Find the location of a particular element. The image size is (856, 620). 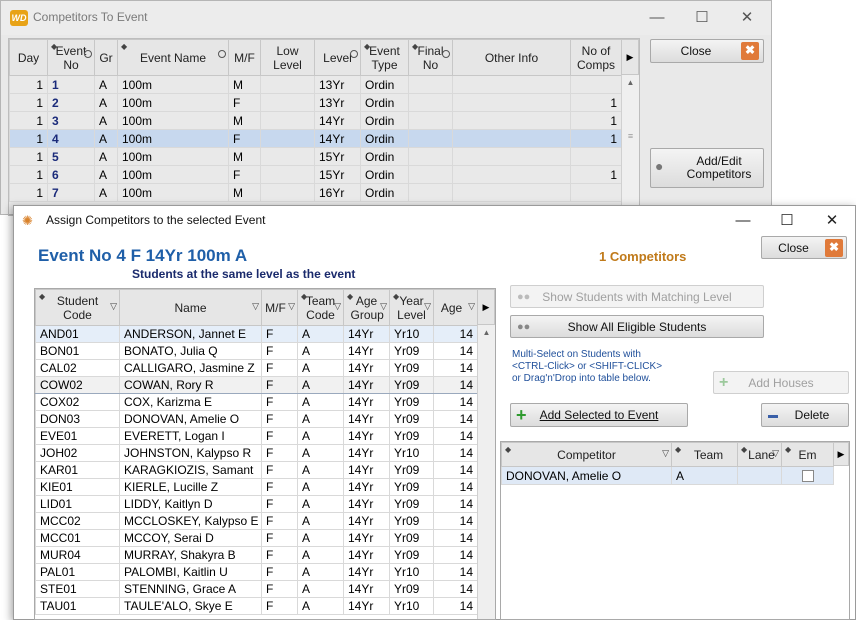

table-row: DONOVAN, Amelie OA is located at coordinates (667, 475).